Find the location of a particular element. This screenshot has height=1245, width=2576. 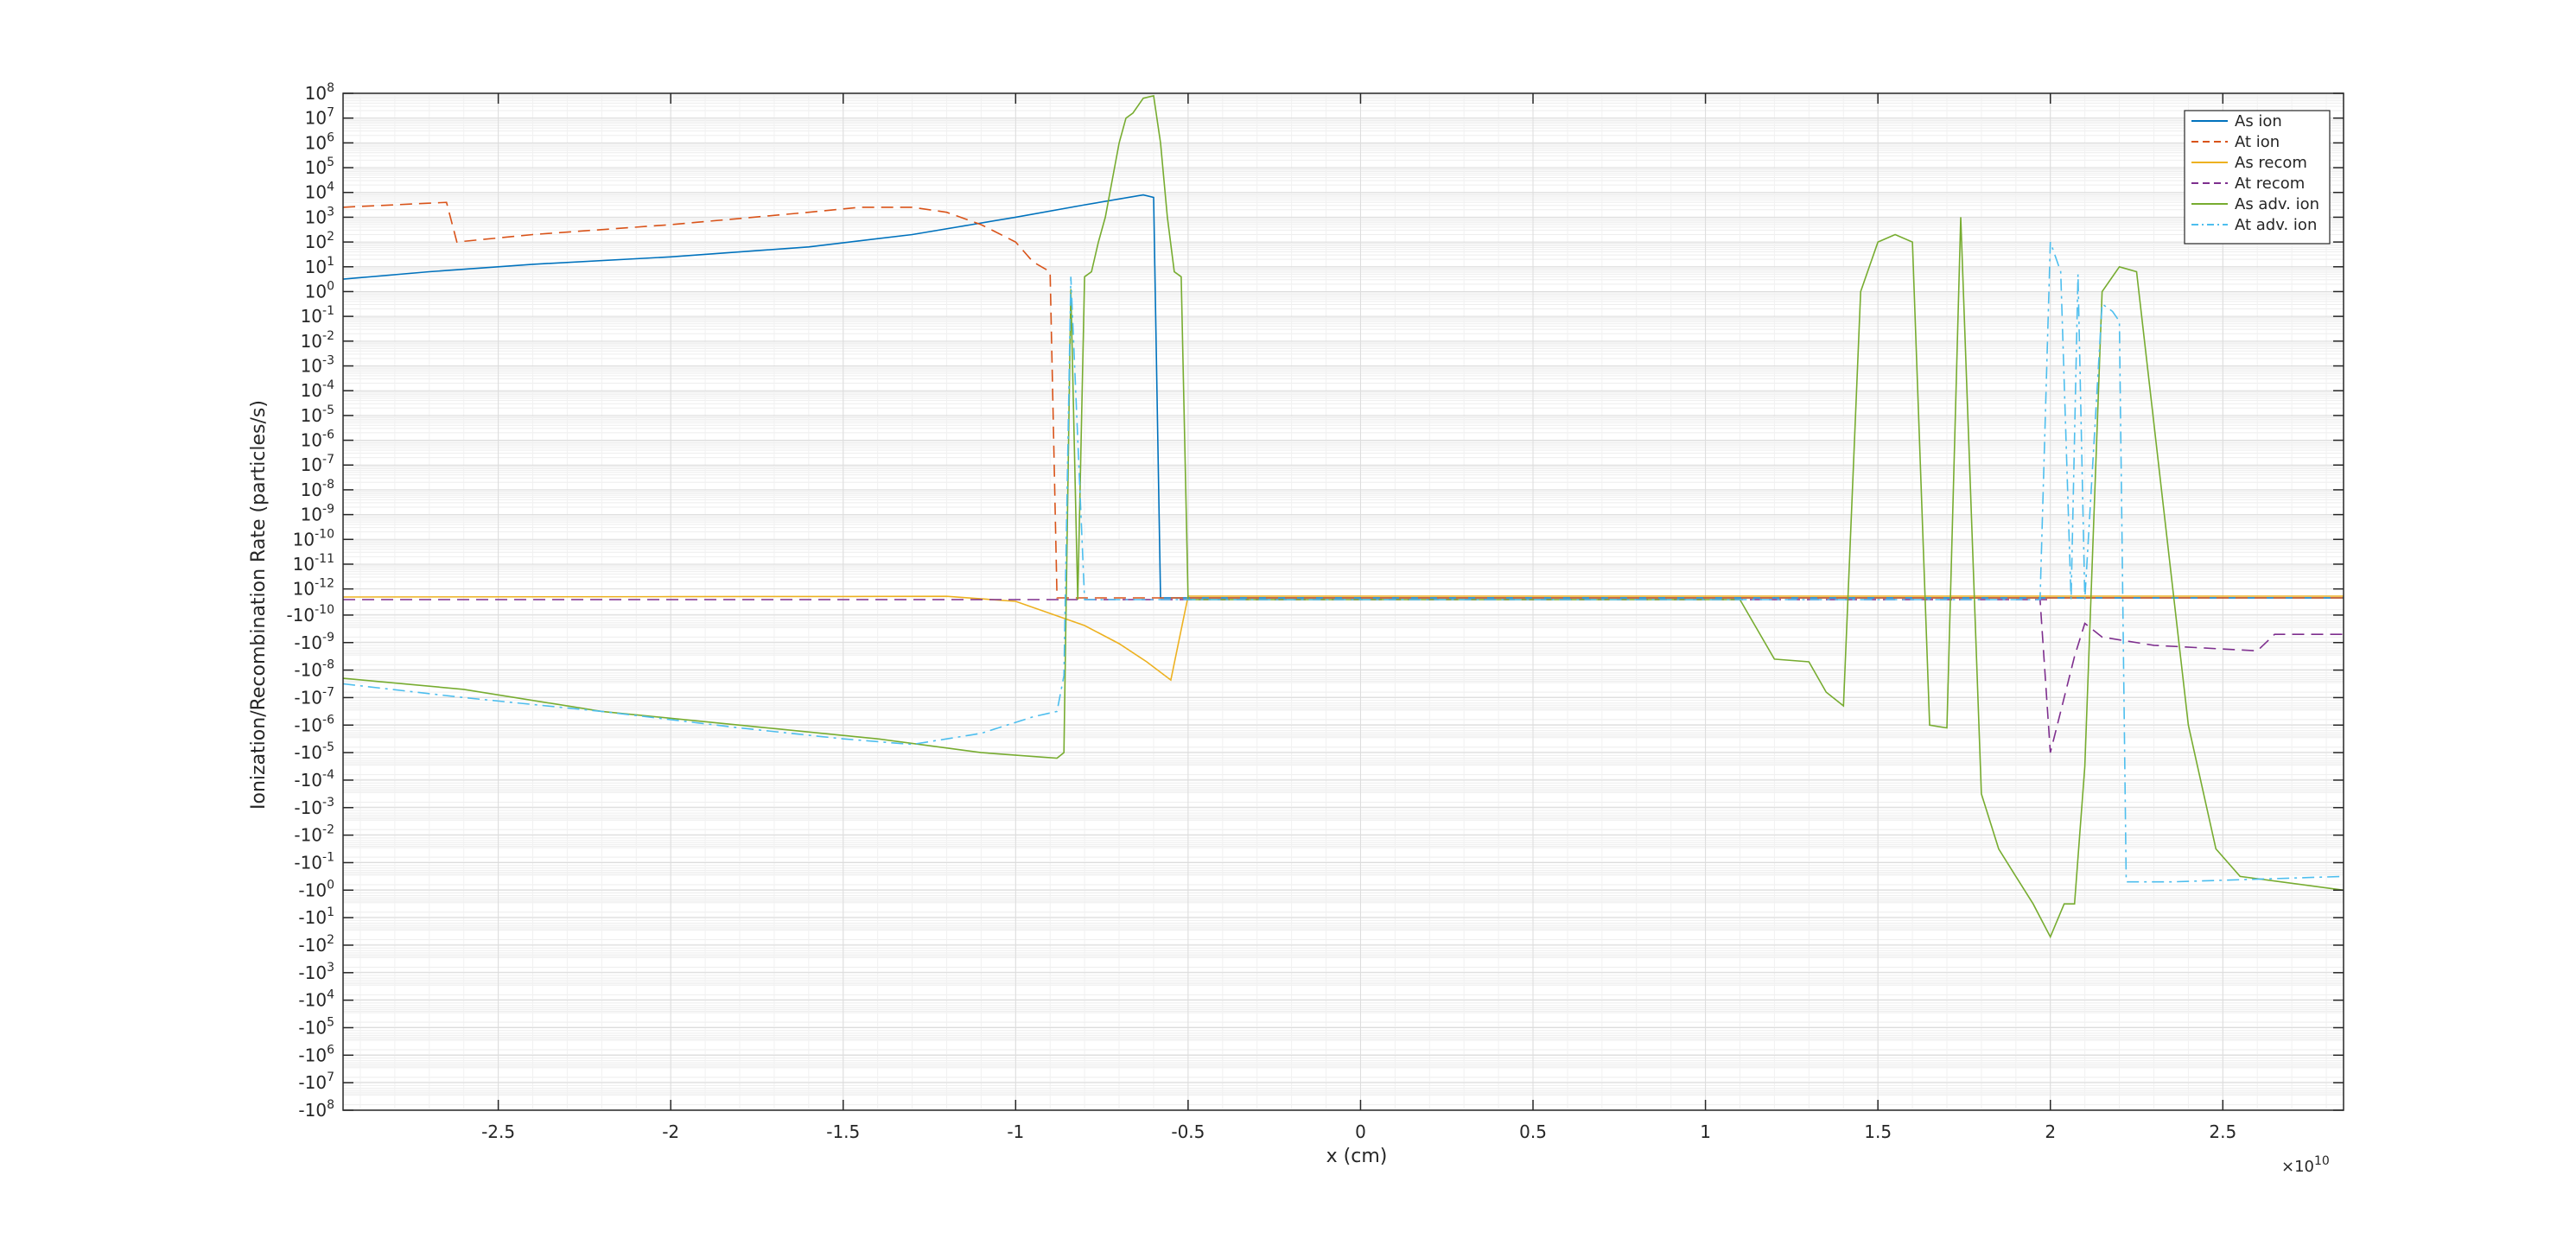

x-tick-label: -1 is located at coordinates (1016, 1131).